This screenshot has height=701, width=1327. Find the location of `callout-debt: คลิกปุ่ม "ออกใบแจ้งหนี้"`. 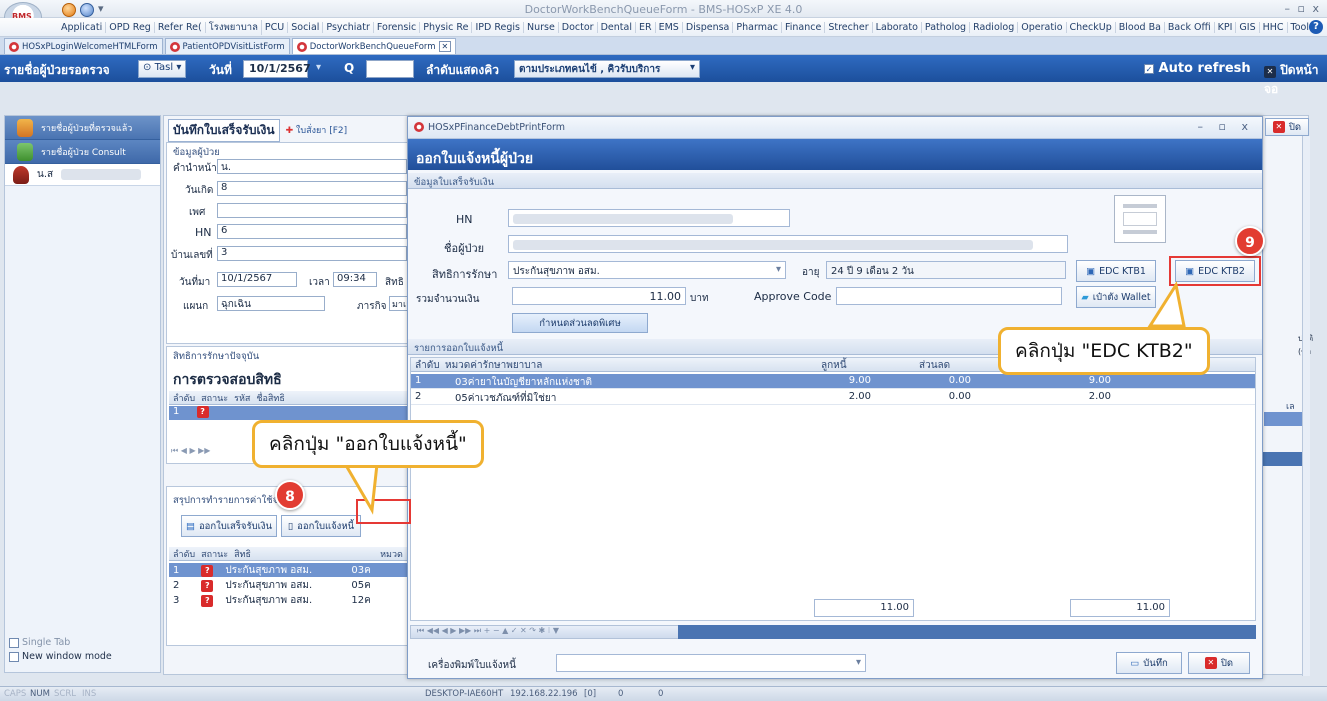

callout-debt: คลิกปุ่ม "ออกใบแจ้งหนี้" is located at coordinates (368, 444).